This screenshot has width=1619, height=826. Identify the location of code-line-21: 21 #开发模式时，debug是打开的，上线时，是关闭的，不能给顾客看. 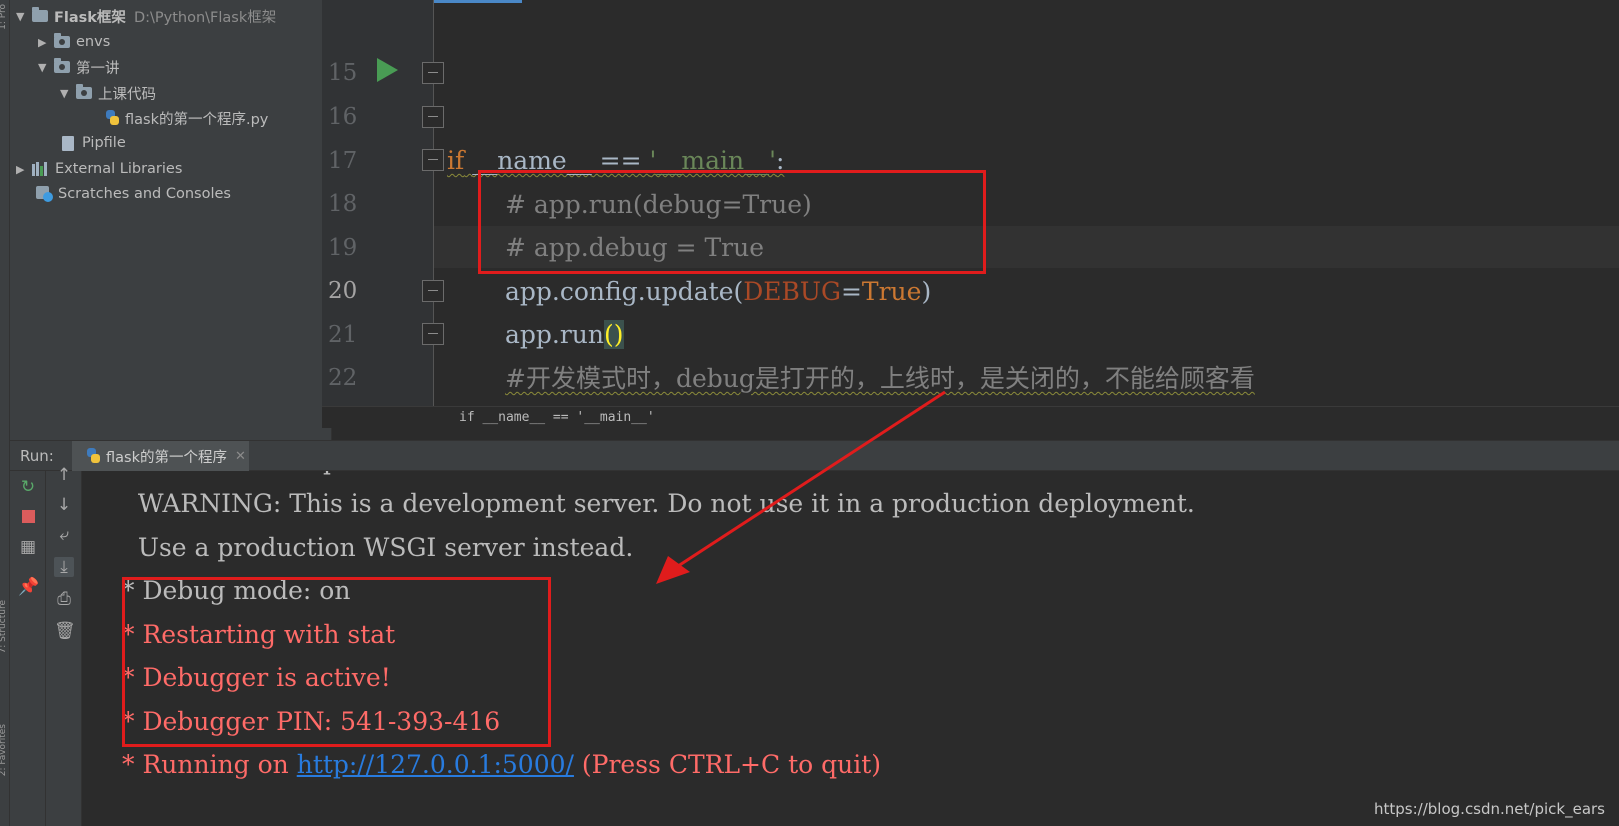
(970, 331).